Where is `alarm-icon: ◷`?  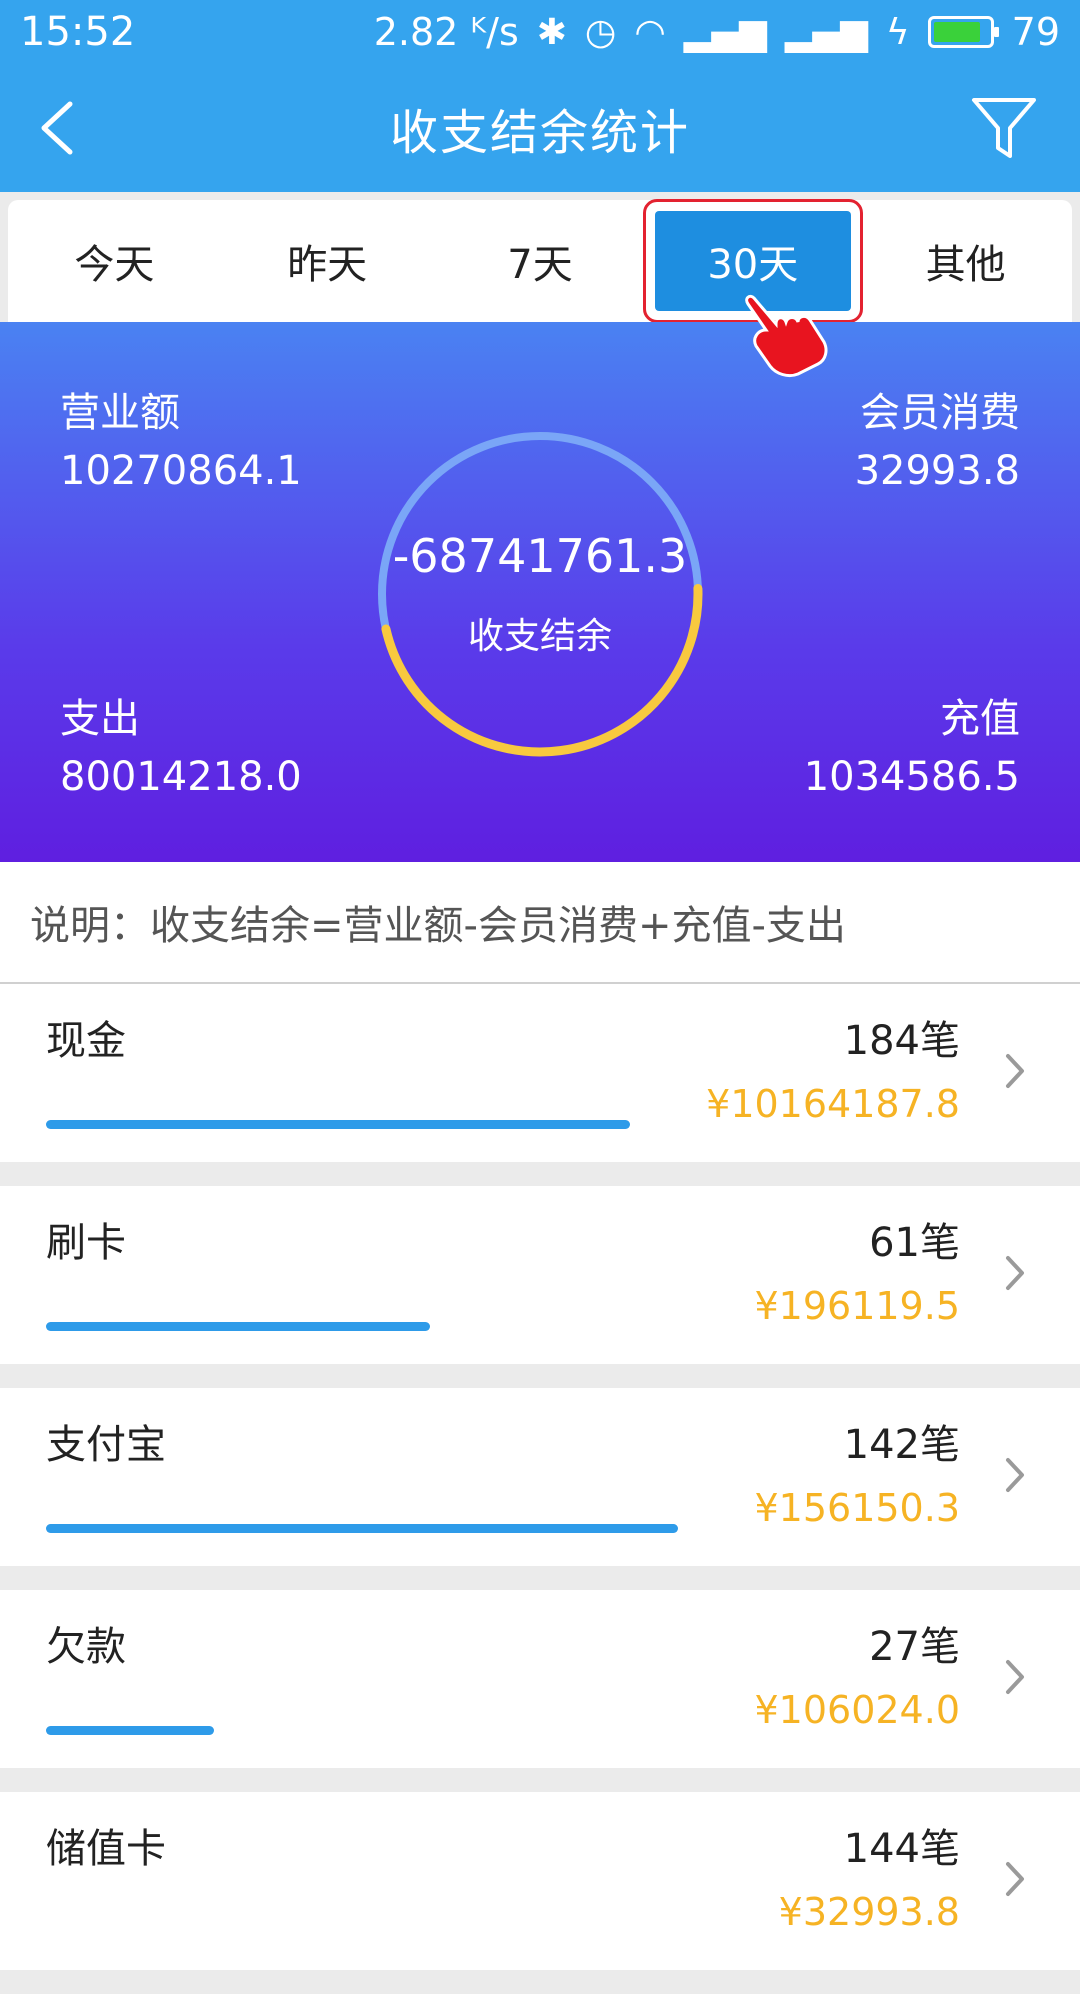
alarm-icon: ◷ is located at coordinates (600, 32).